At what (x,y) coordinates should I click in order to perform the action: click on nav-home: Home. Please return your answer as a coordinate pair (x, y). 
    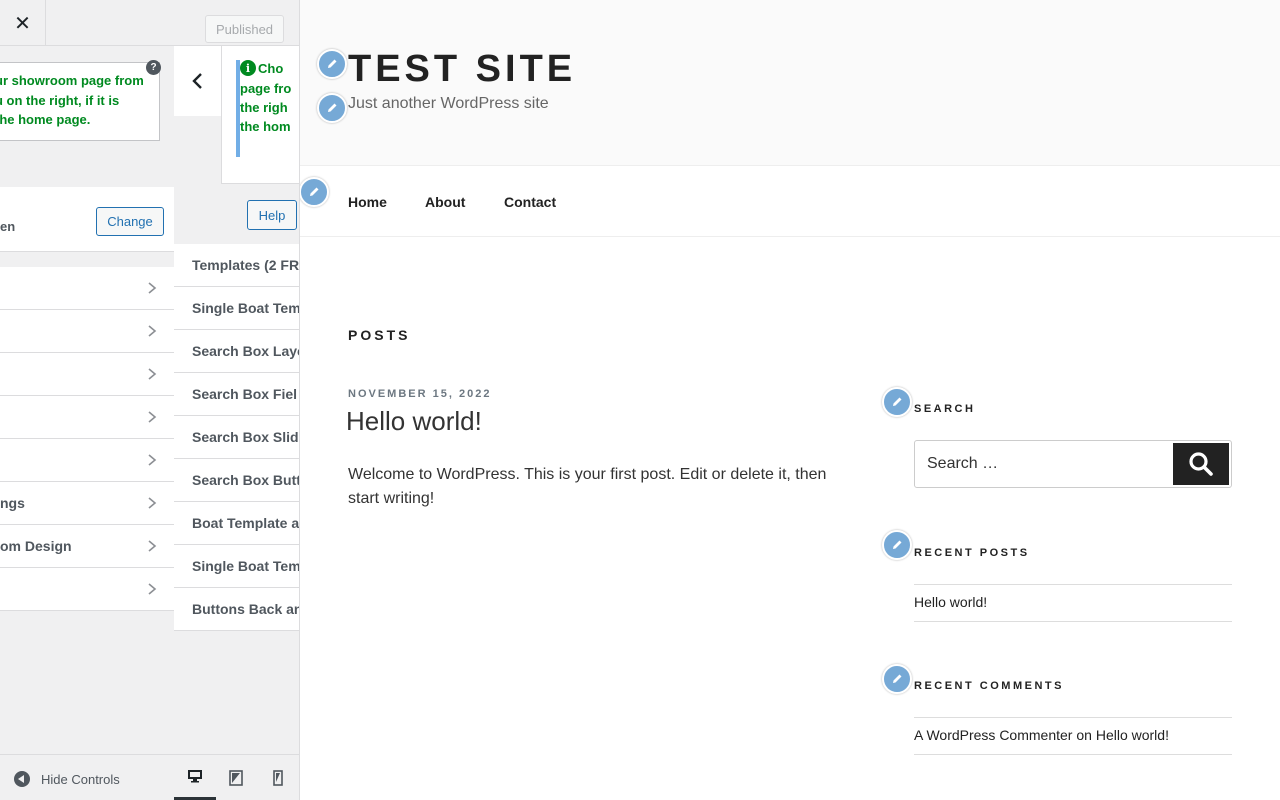
    Looking at the image, I should click on (367, 202).